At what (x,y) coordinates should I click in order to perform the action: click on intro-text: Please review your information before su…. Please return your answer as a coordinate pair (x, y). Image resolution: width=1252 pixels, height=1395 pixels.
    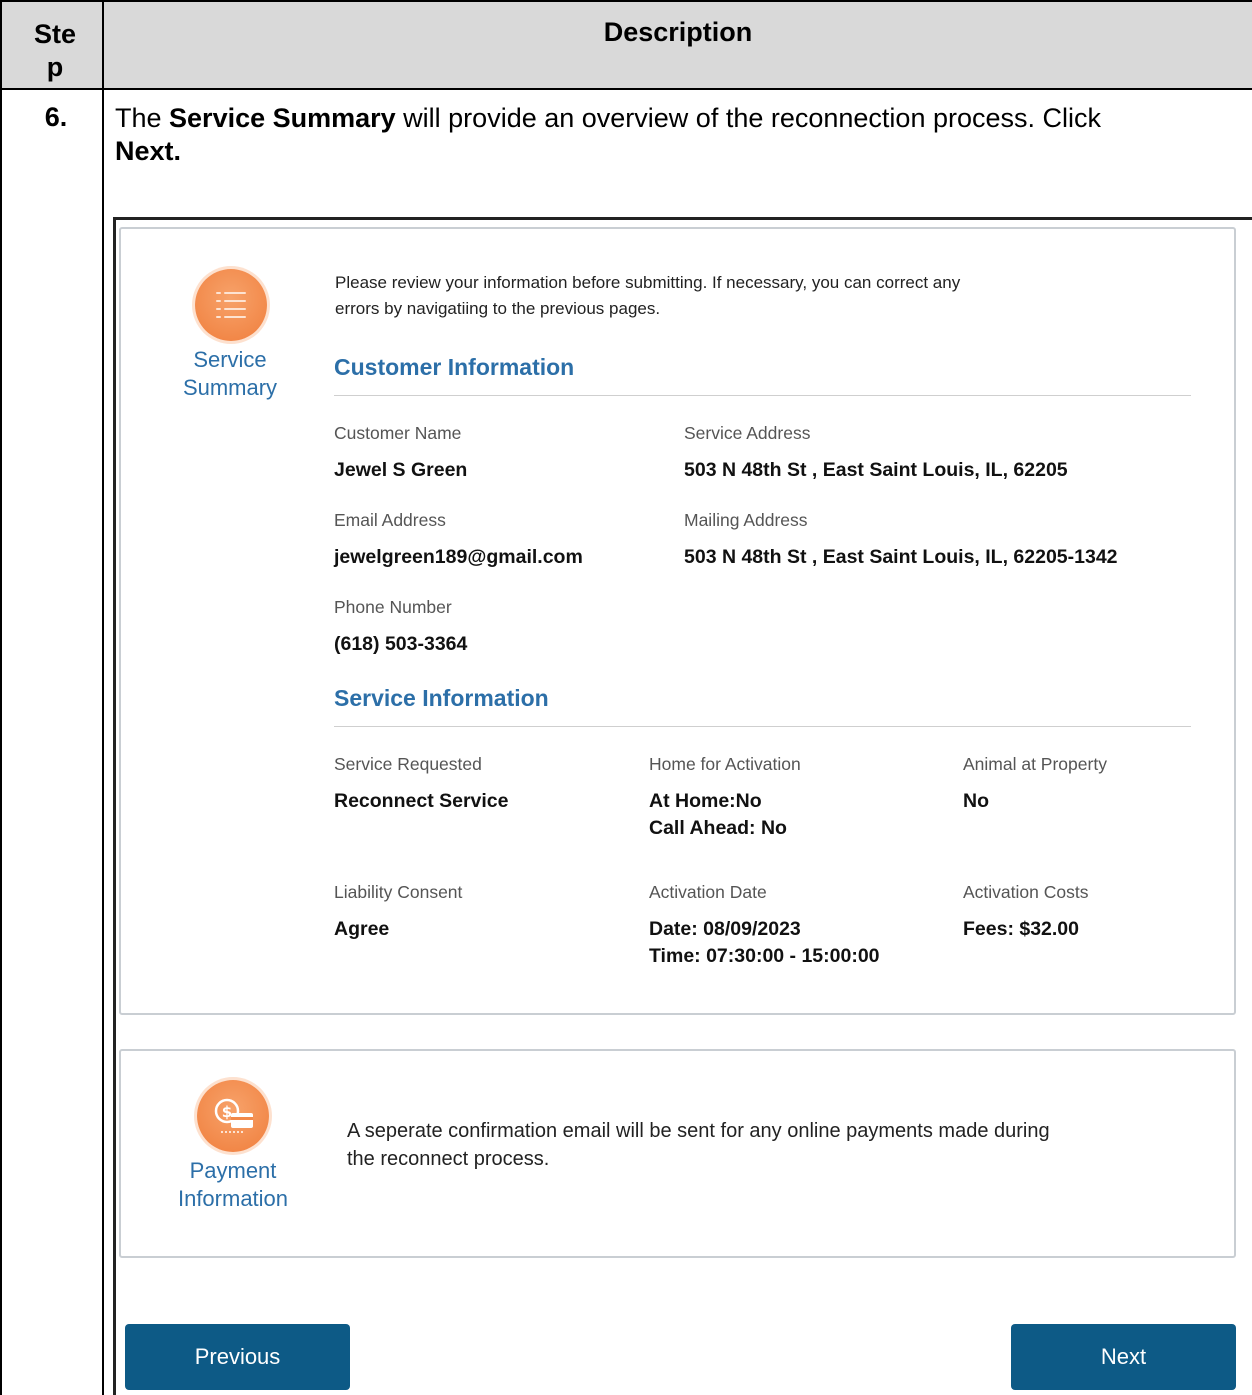
    Looking at the image, I should click on (735, 296).